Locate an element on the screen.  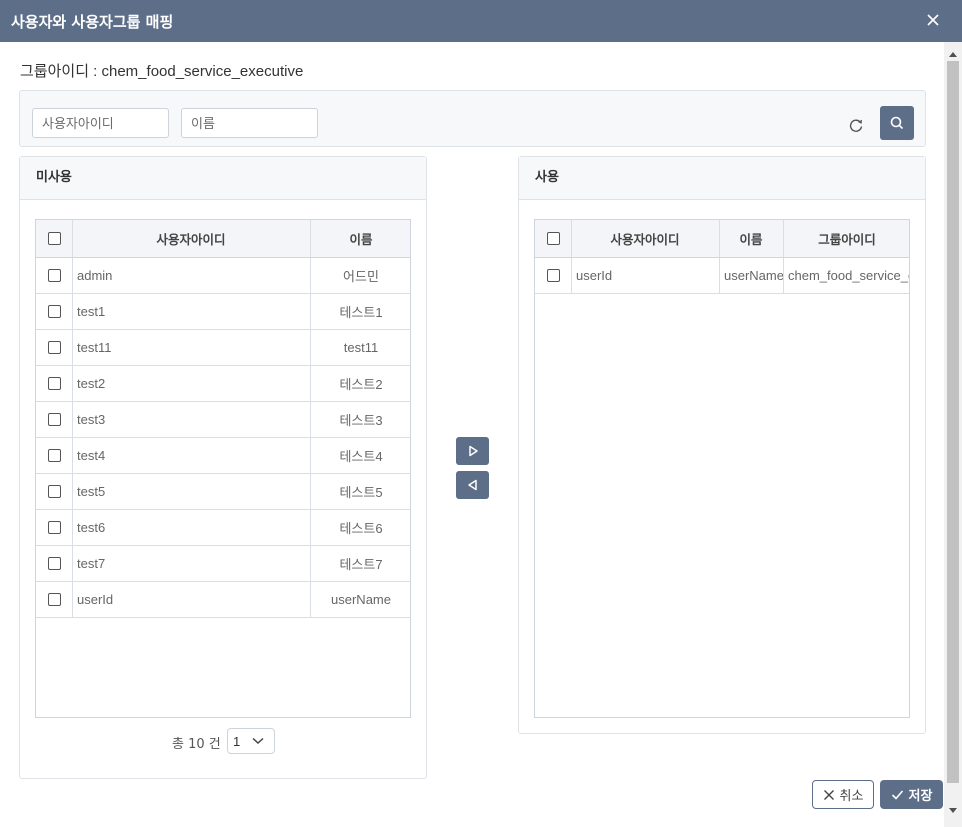
unused-table-row: test7 테스트7 is located at coordinates (223, 564).